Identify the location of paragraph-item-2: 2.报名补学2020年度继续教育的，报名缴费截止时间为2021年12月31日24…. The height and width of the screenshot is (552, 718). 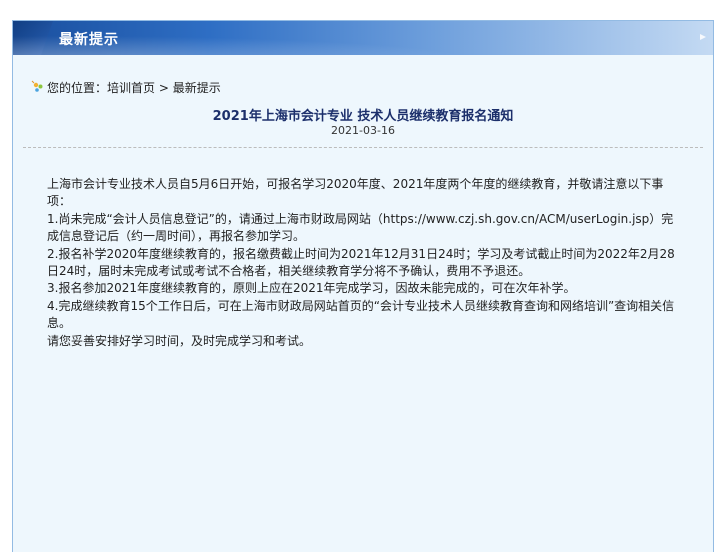
(361, 262).